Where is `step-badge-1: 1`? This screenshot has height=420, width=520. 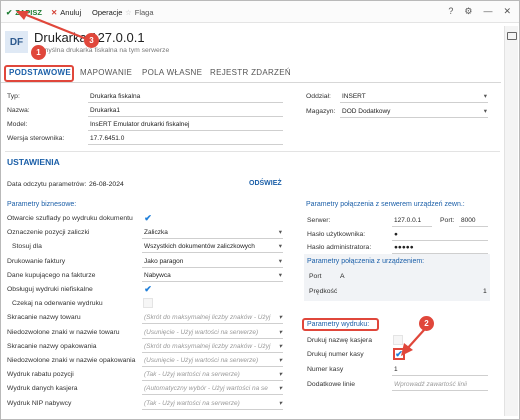 step-badge-1: 1 is located at coordinates (38, 52).